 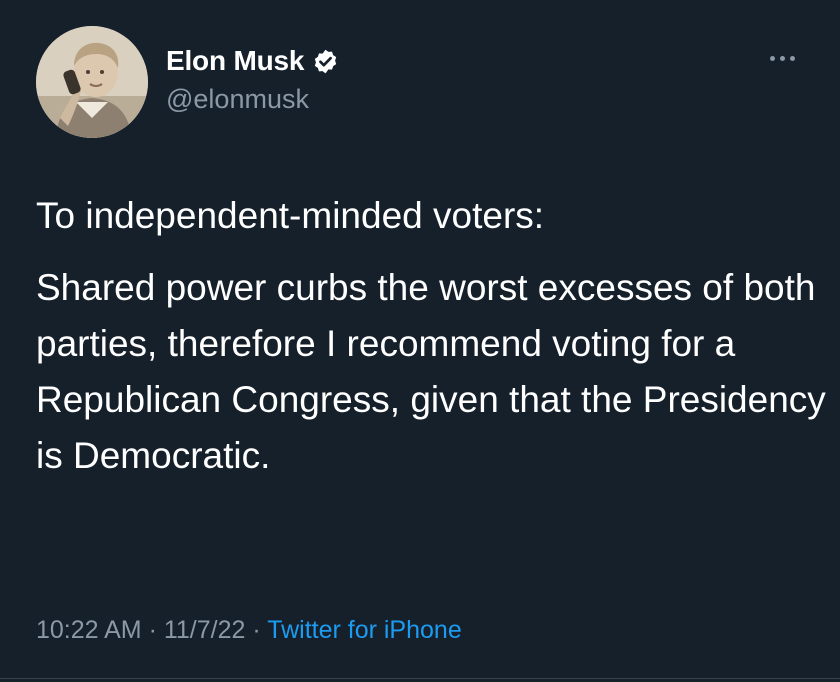 What do you see at coordinates (325, 61) in the screenshot?
I see `verified-badge-icon` at bounding box center [325, 61].